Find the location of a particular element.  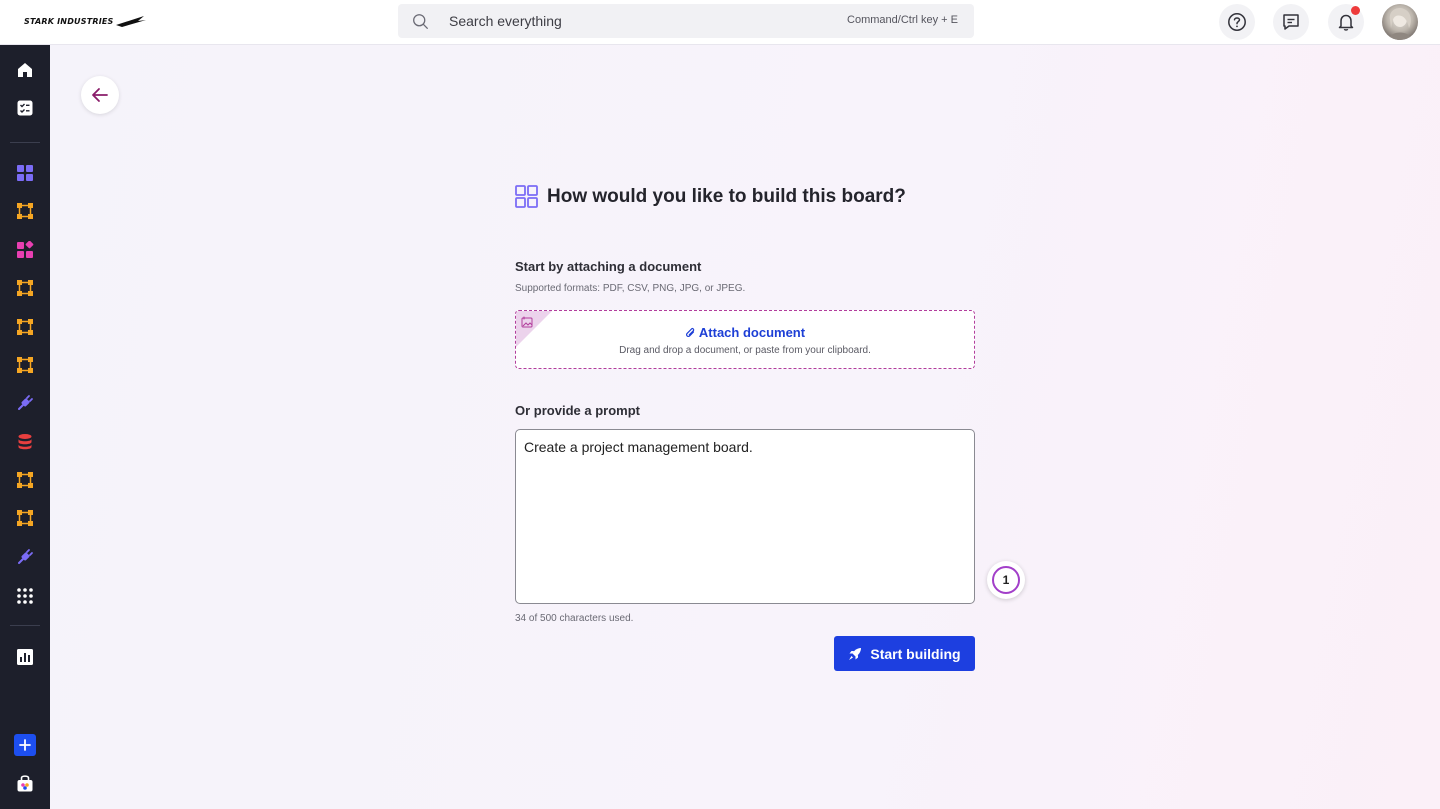

attach-document-link: Attach document is located at coordinates (745, 333).